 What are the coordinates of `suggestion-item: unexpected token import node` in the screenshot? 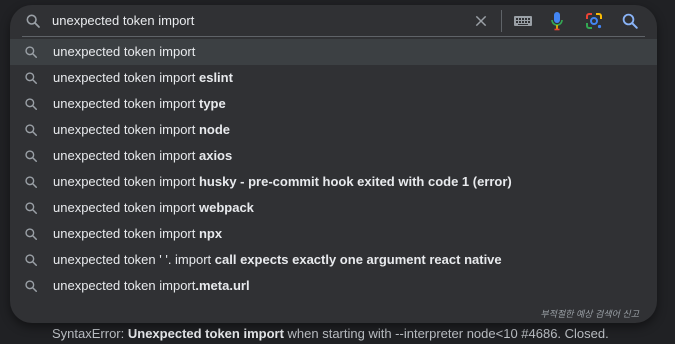 It's located at (333, 130).